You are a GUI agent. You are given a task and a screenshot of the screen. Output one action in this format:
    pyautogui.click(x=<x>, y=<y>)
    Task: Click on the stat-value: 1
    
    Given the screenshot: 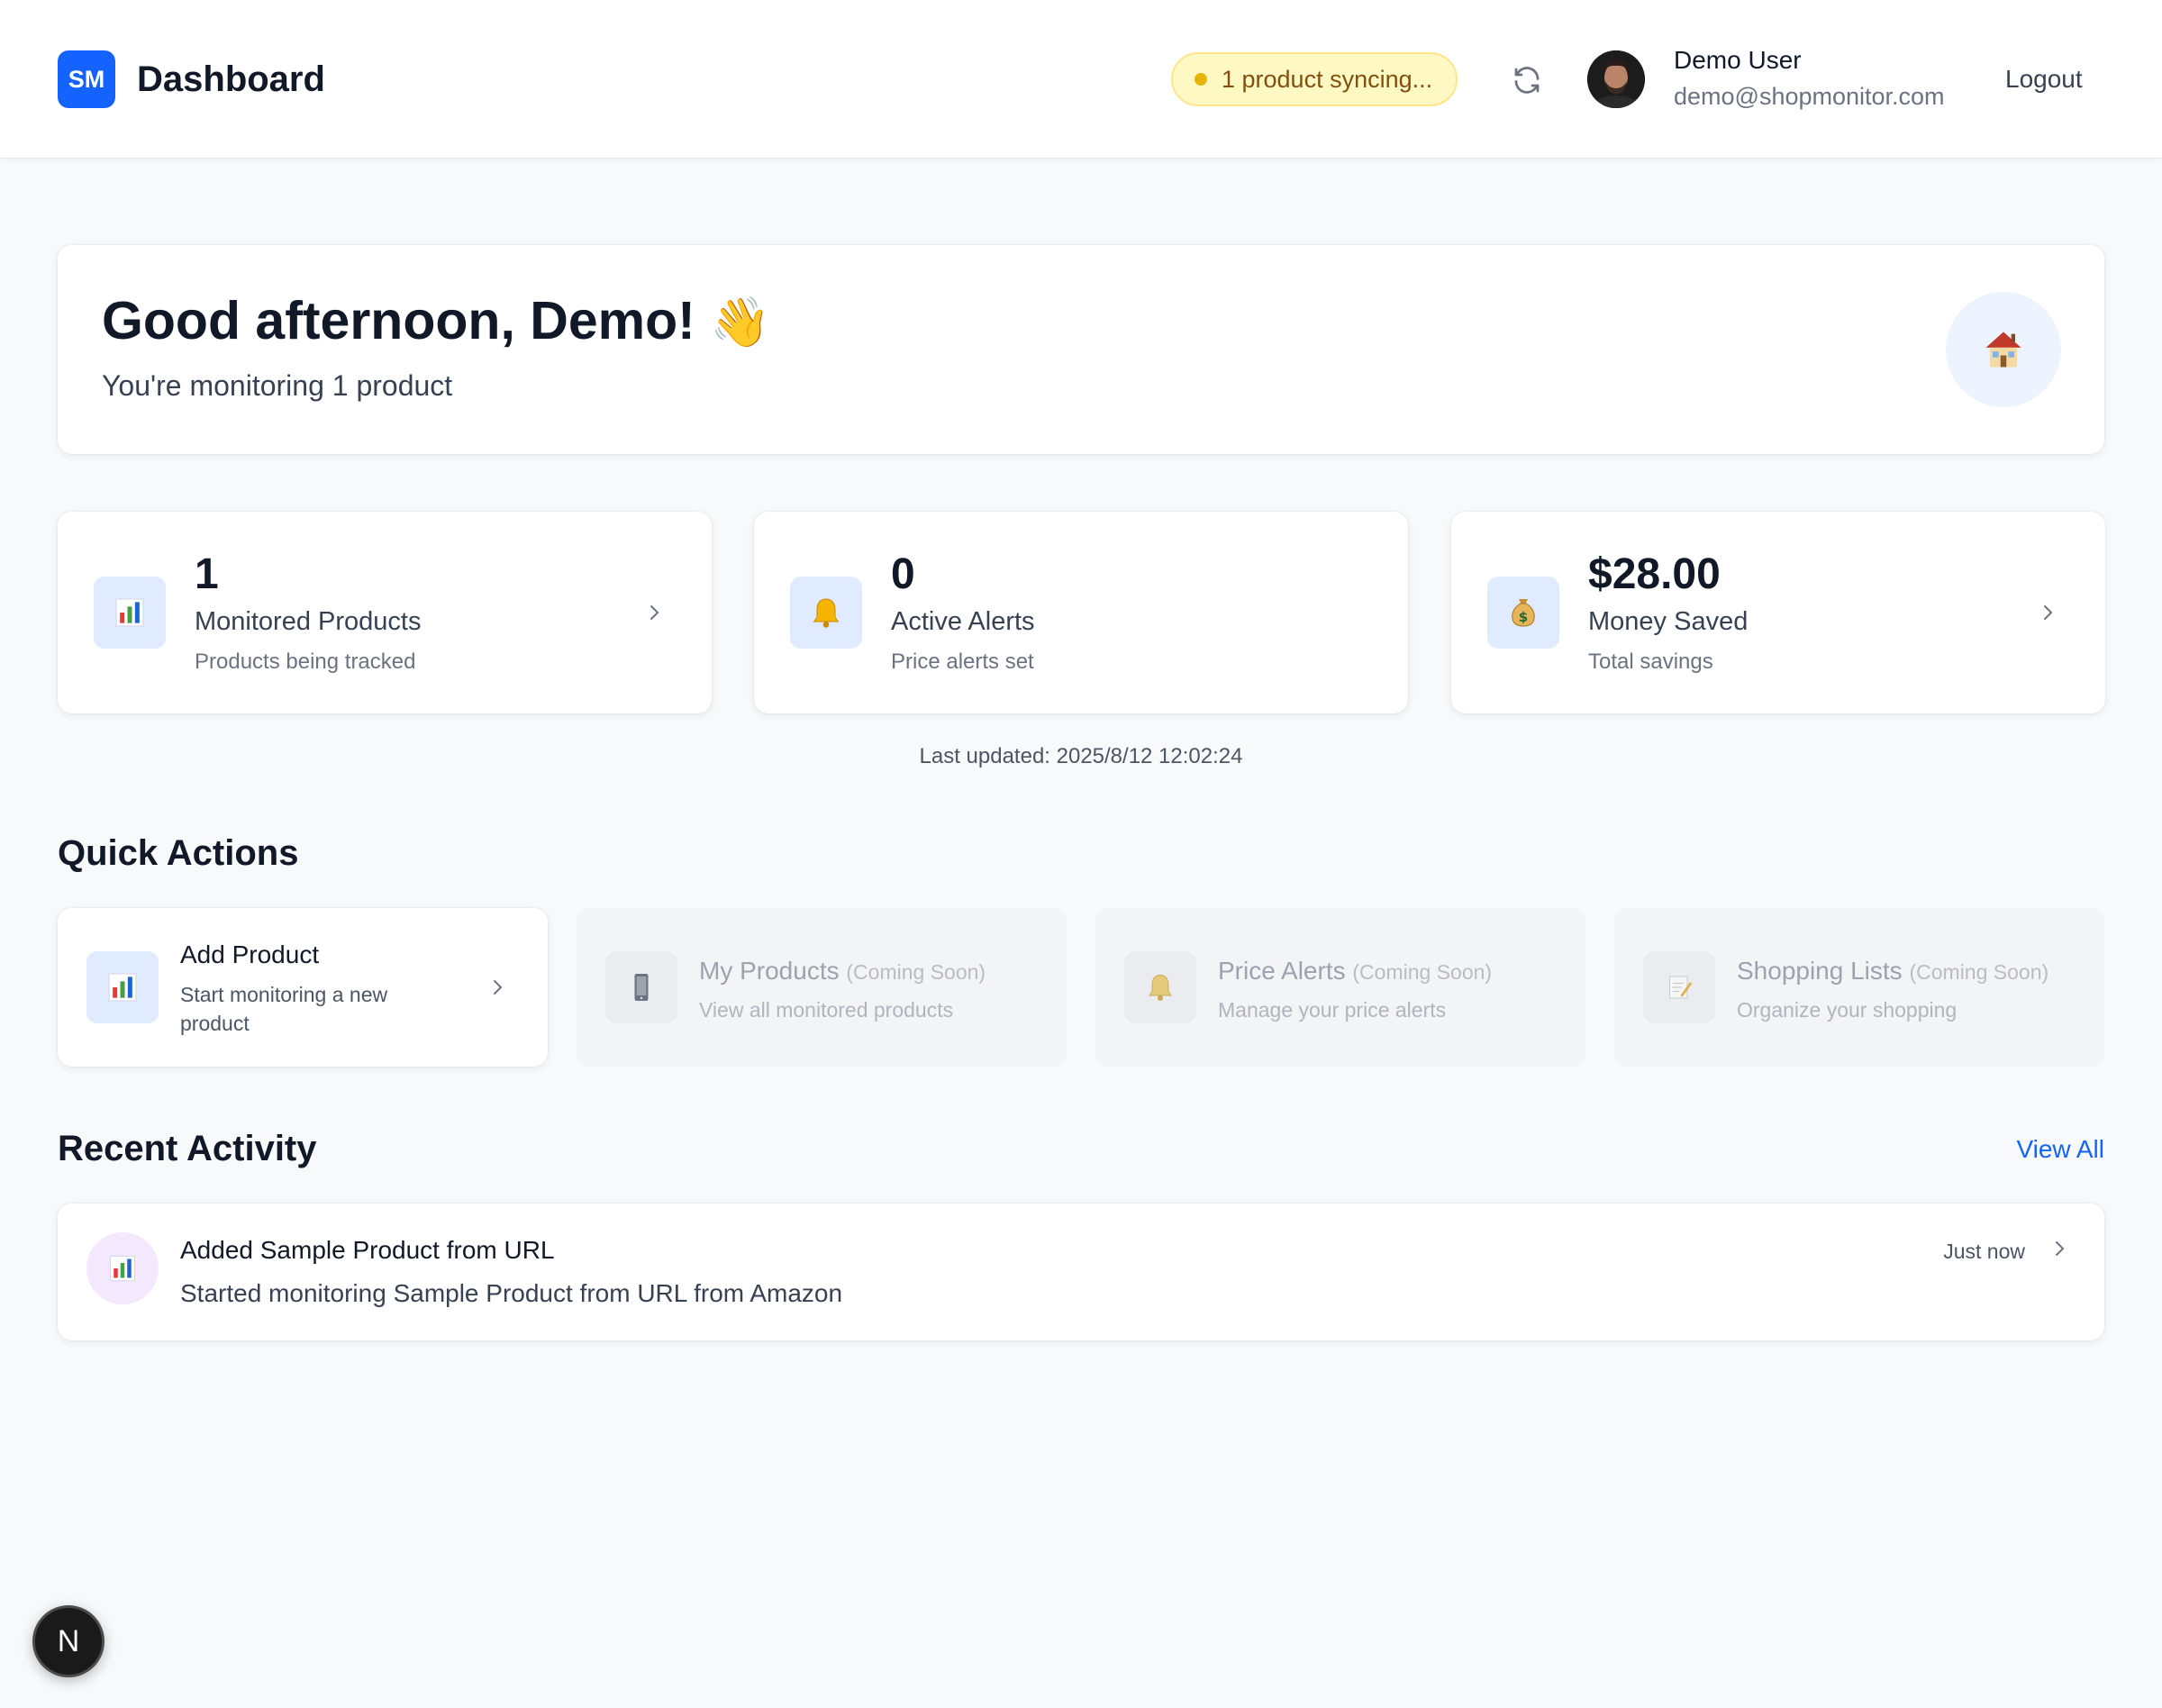 What is the action you would take?
    pyautogui.click(x=207, y=574)
    